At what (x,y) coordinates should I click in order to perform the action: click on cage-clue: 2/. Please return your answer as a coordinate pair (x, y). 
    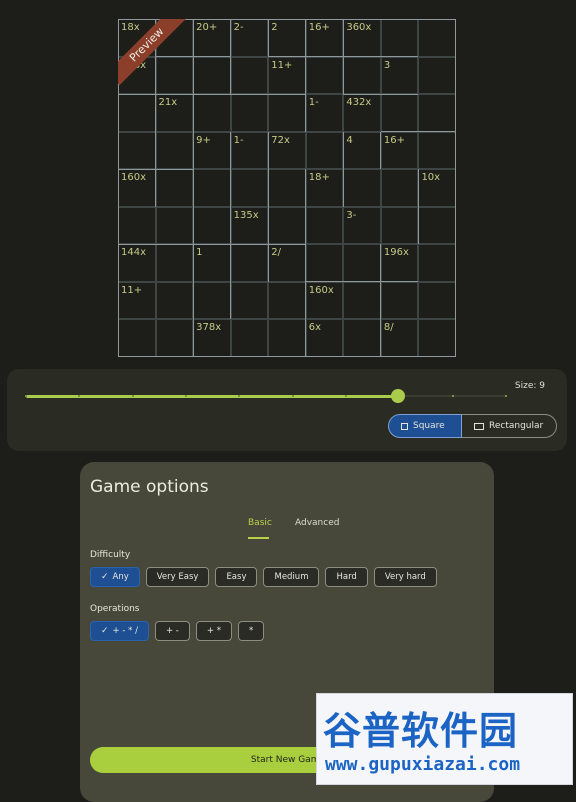
    Looking at the image, I should click on (276, 253).